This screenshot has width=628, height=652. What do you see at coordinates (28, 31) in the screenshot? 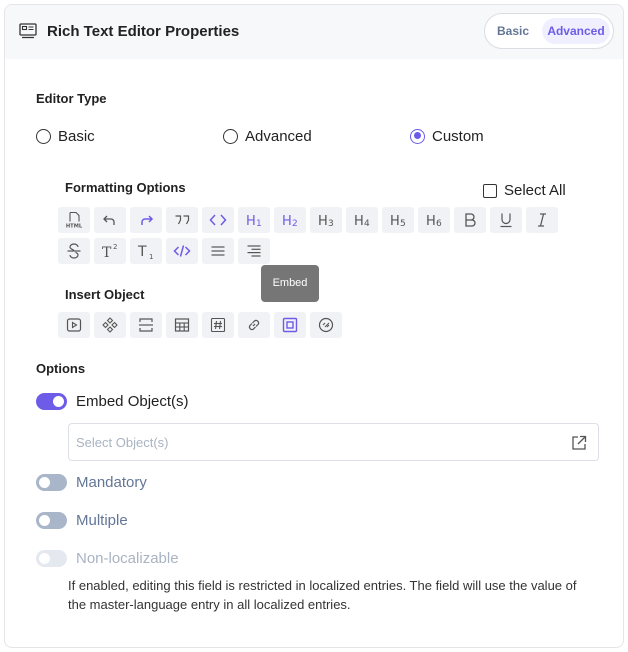
I see `properties-icon` at bounding box center [28, 31].